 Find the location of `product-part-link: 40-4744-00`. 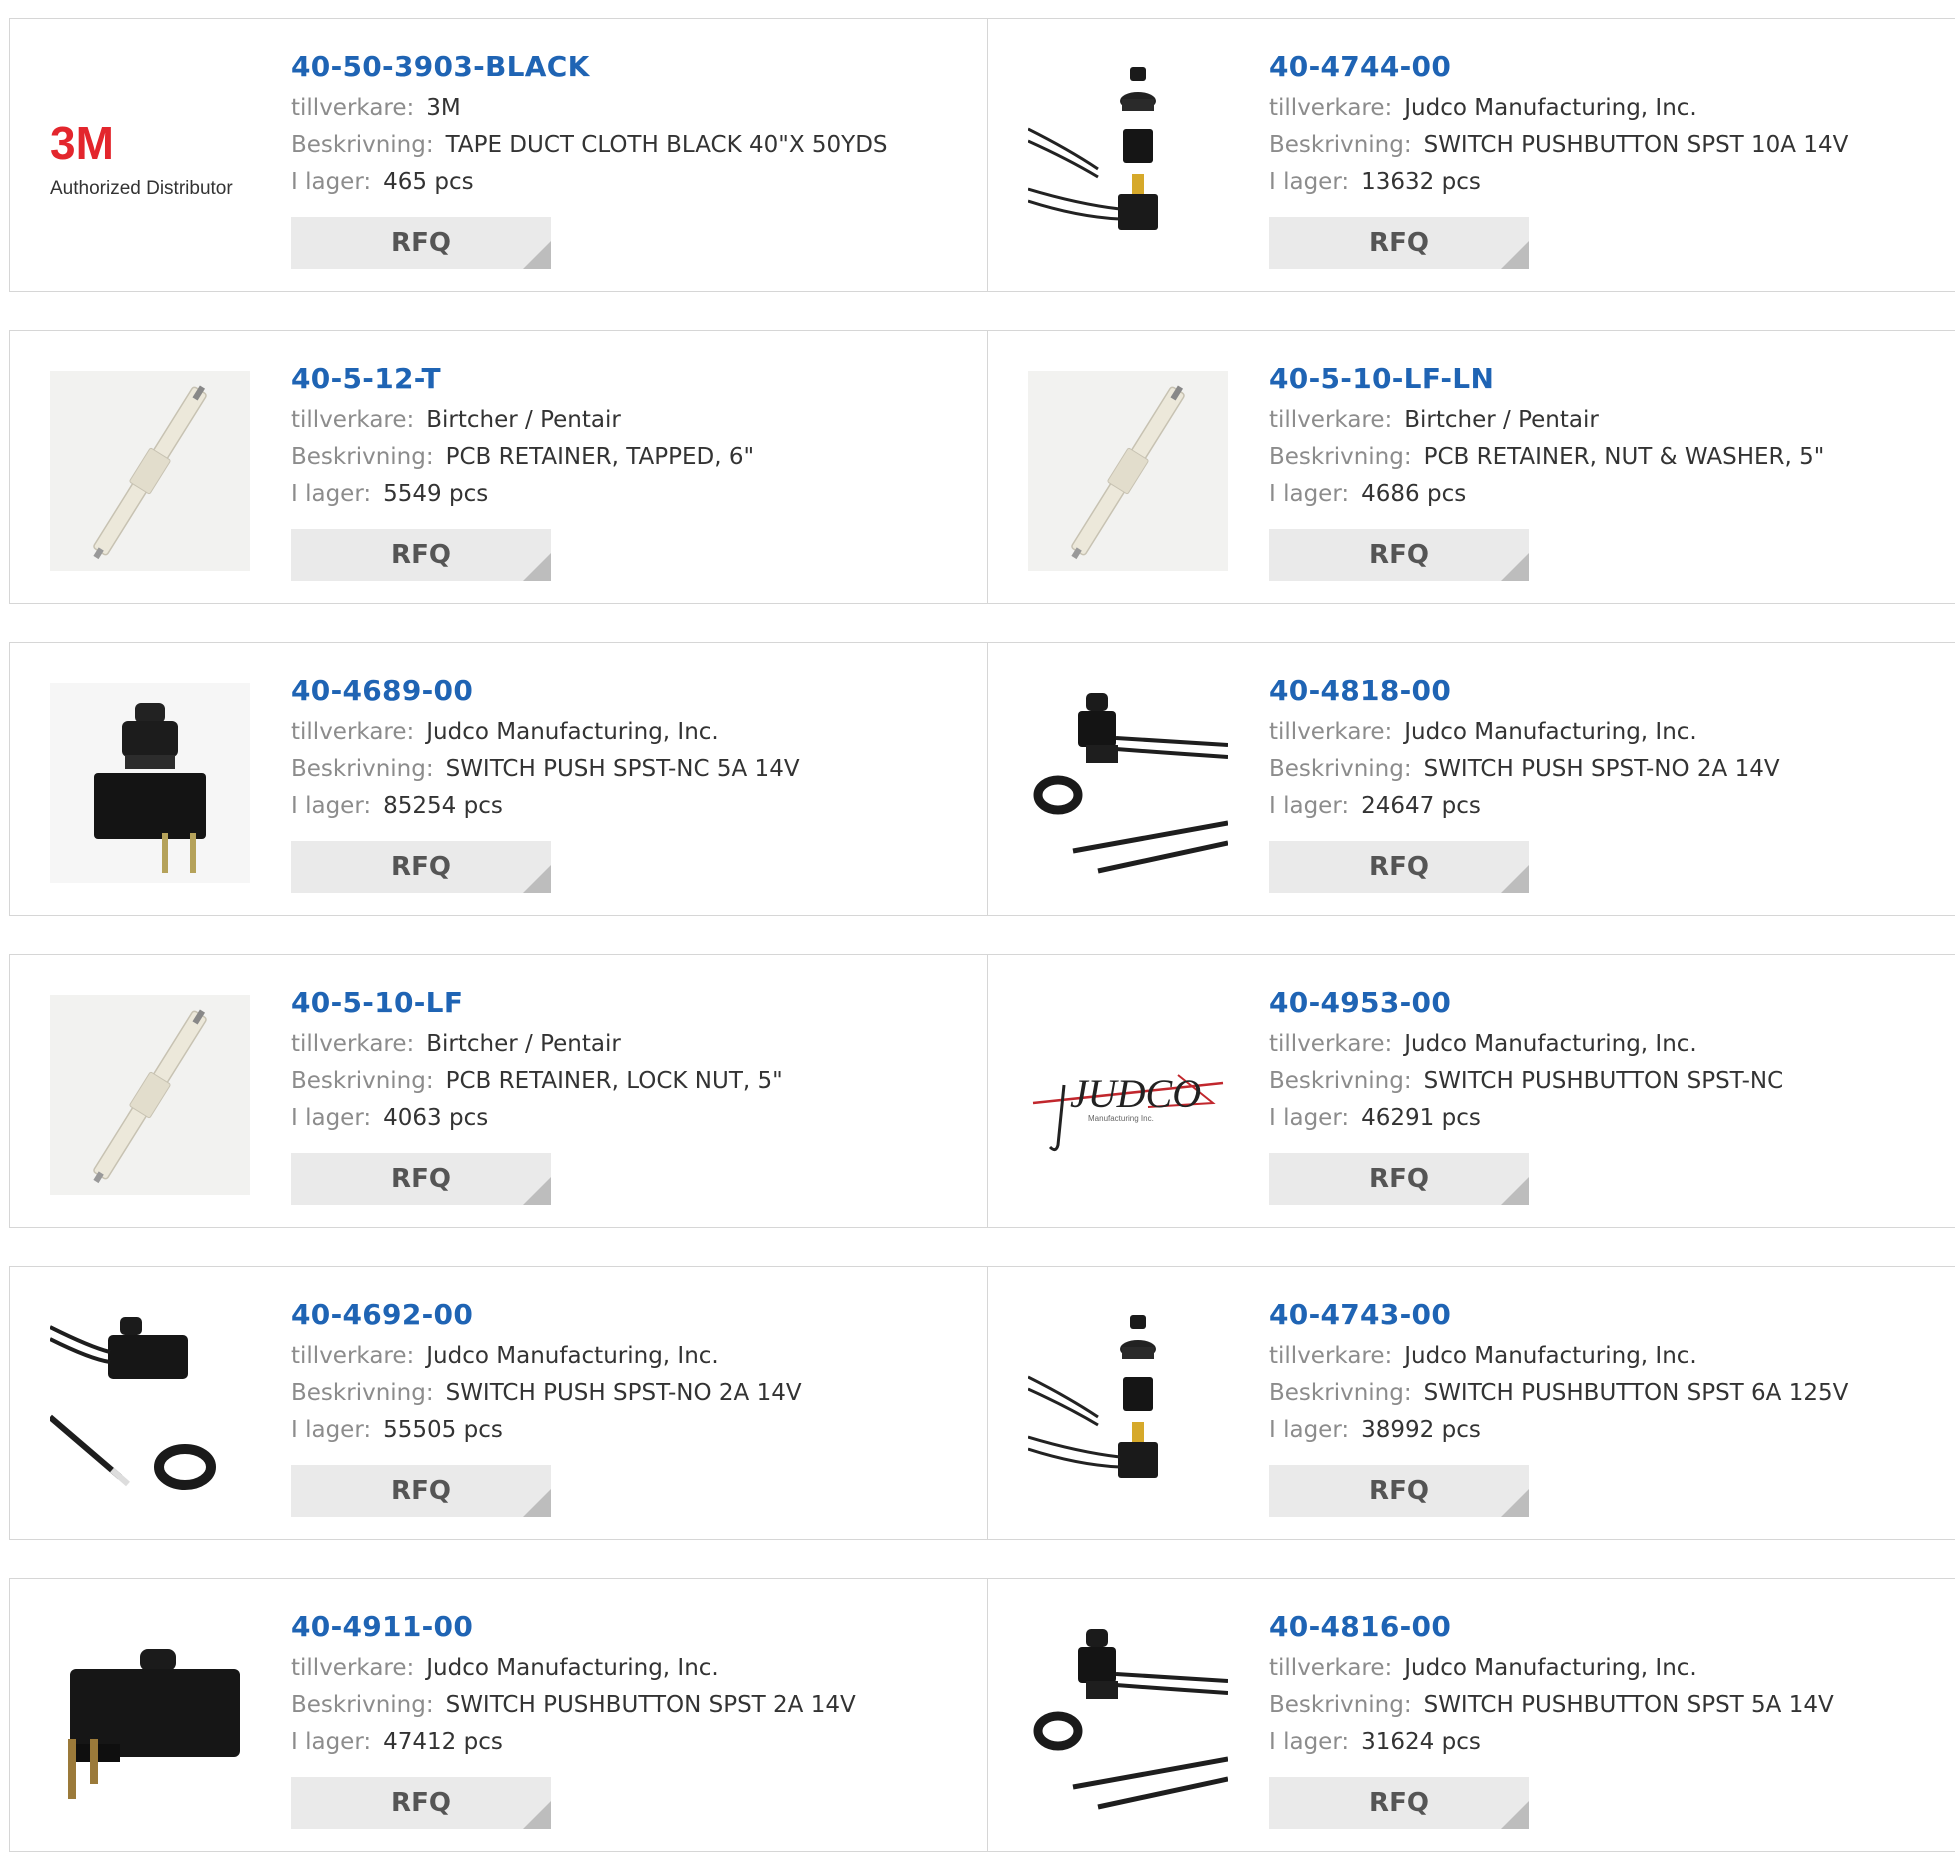

product-part-link: 40-4744-00 is located at coordinates (1360, 67).